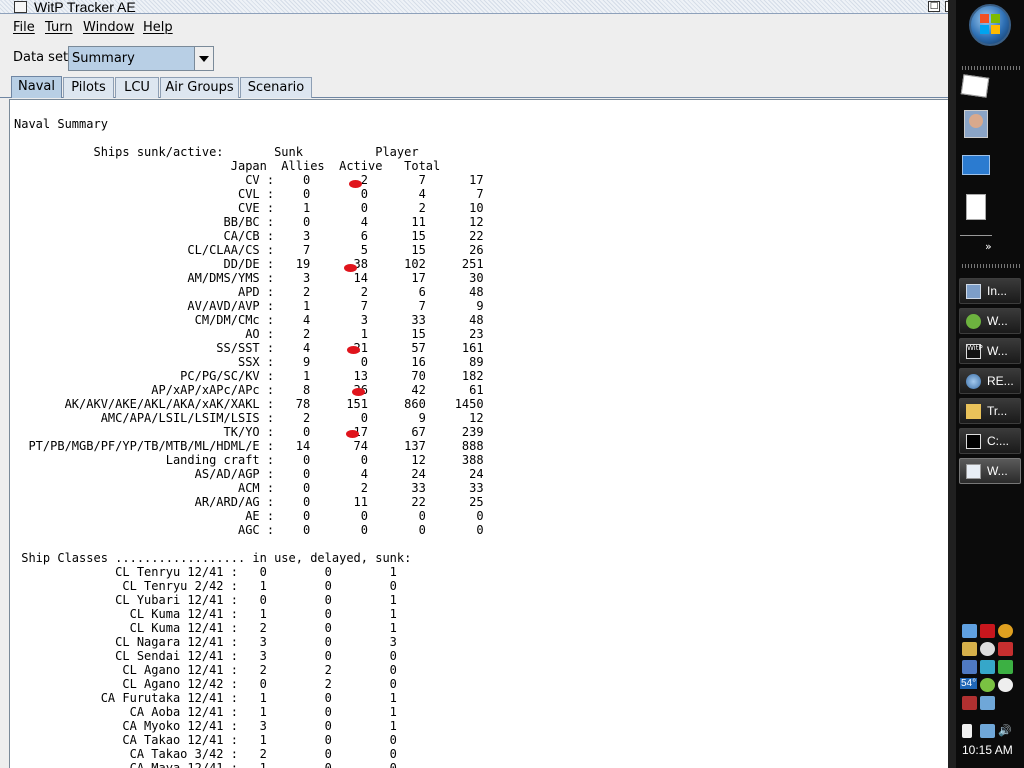 This screenshot has height=768, width=1024. Describe the element at coordinates (249, 334) in the screenshot. I see `ship-type-row: AO : 2 1 15 23` at that location.